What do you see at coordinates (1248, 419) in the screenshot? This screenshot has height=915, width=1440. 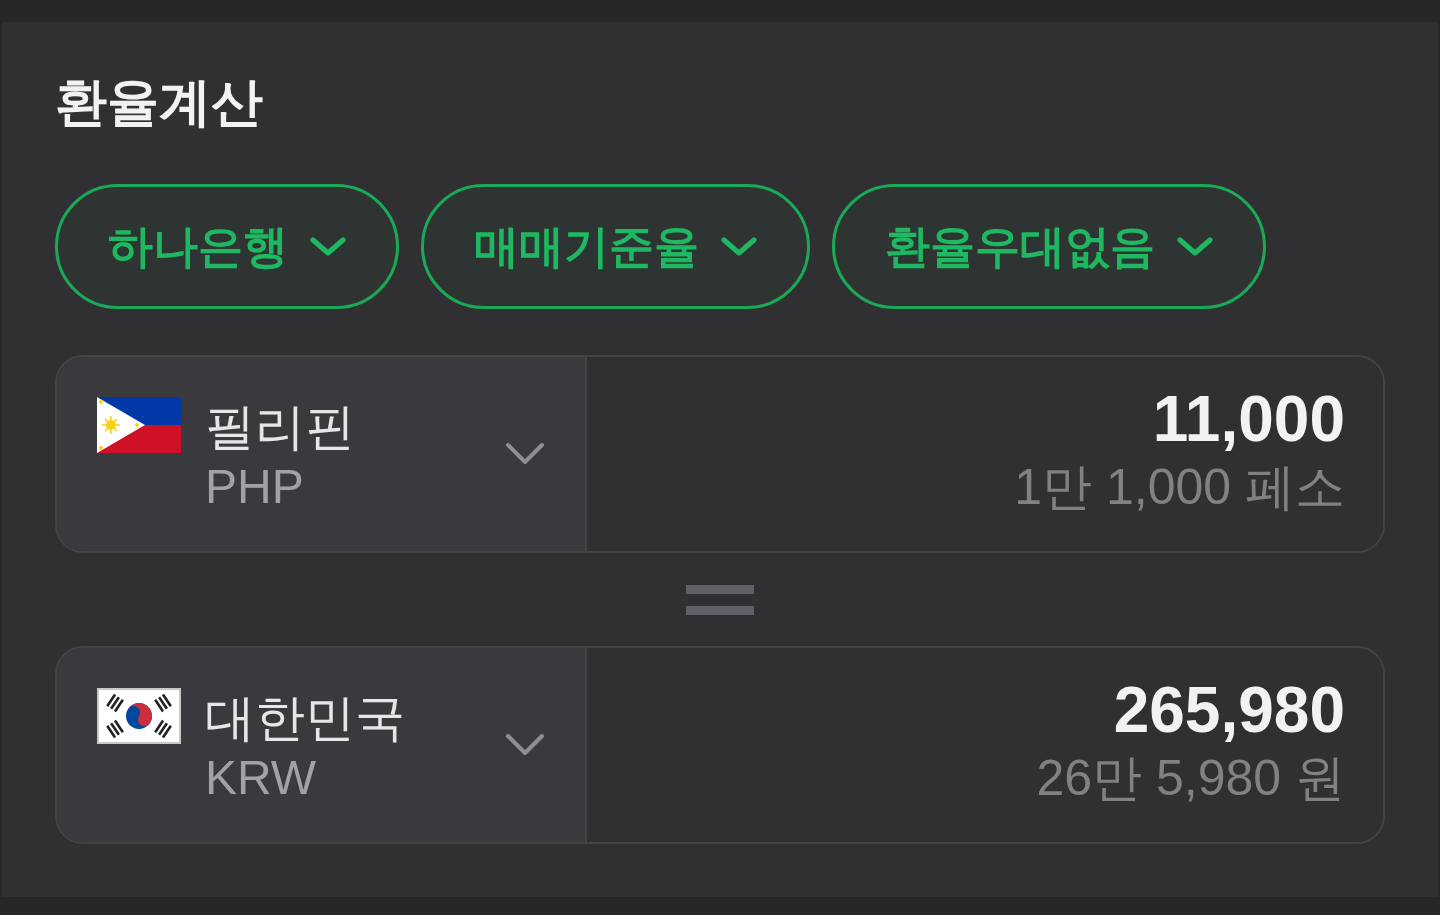 I see `amount-text: 11,000` at bounding box center [1248, 419].